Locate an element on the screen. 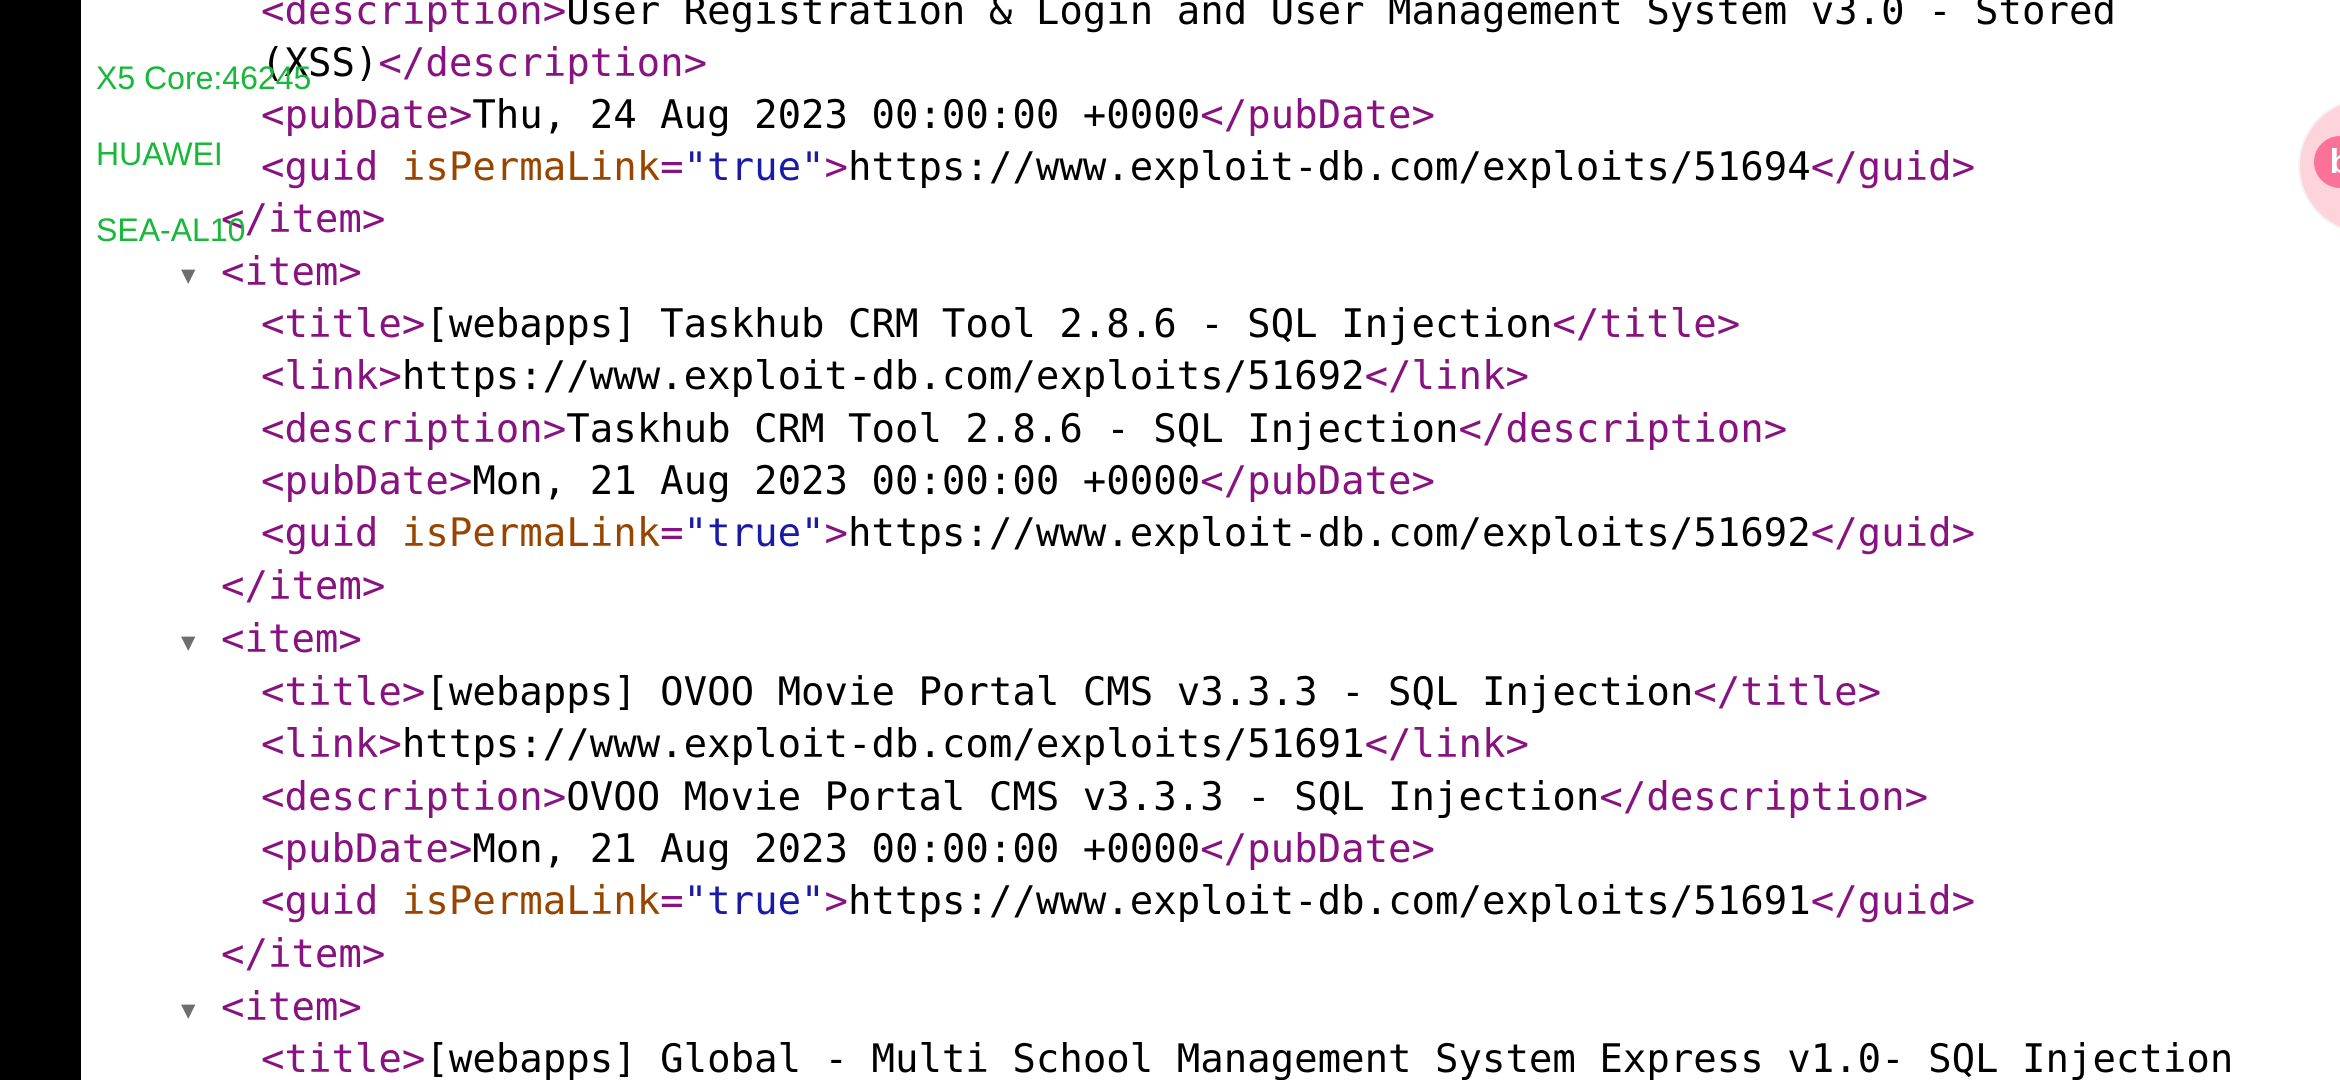  bilibili-icon: b is located at coordinates (2327, 162).